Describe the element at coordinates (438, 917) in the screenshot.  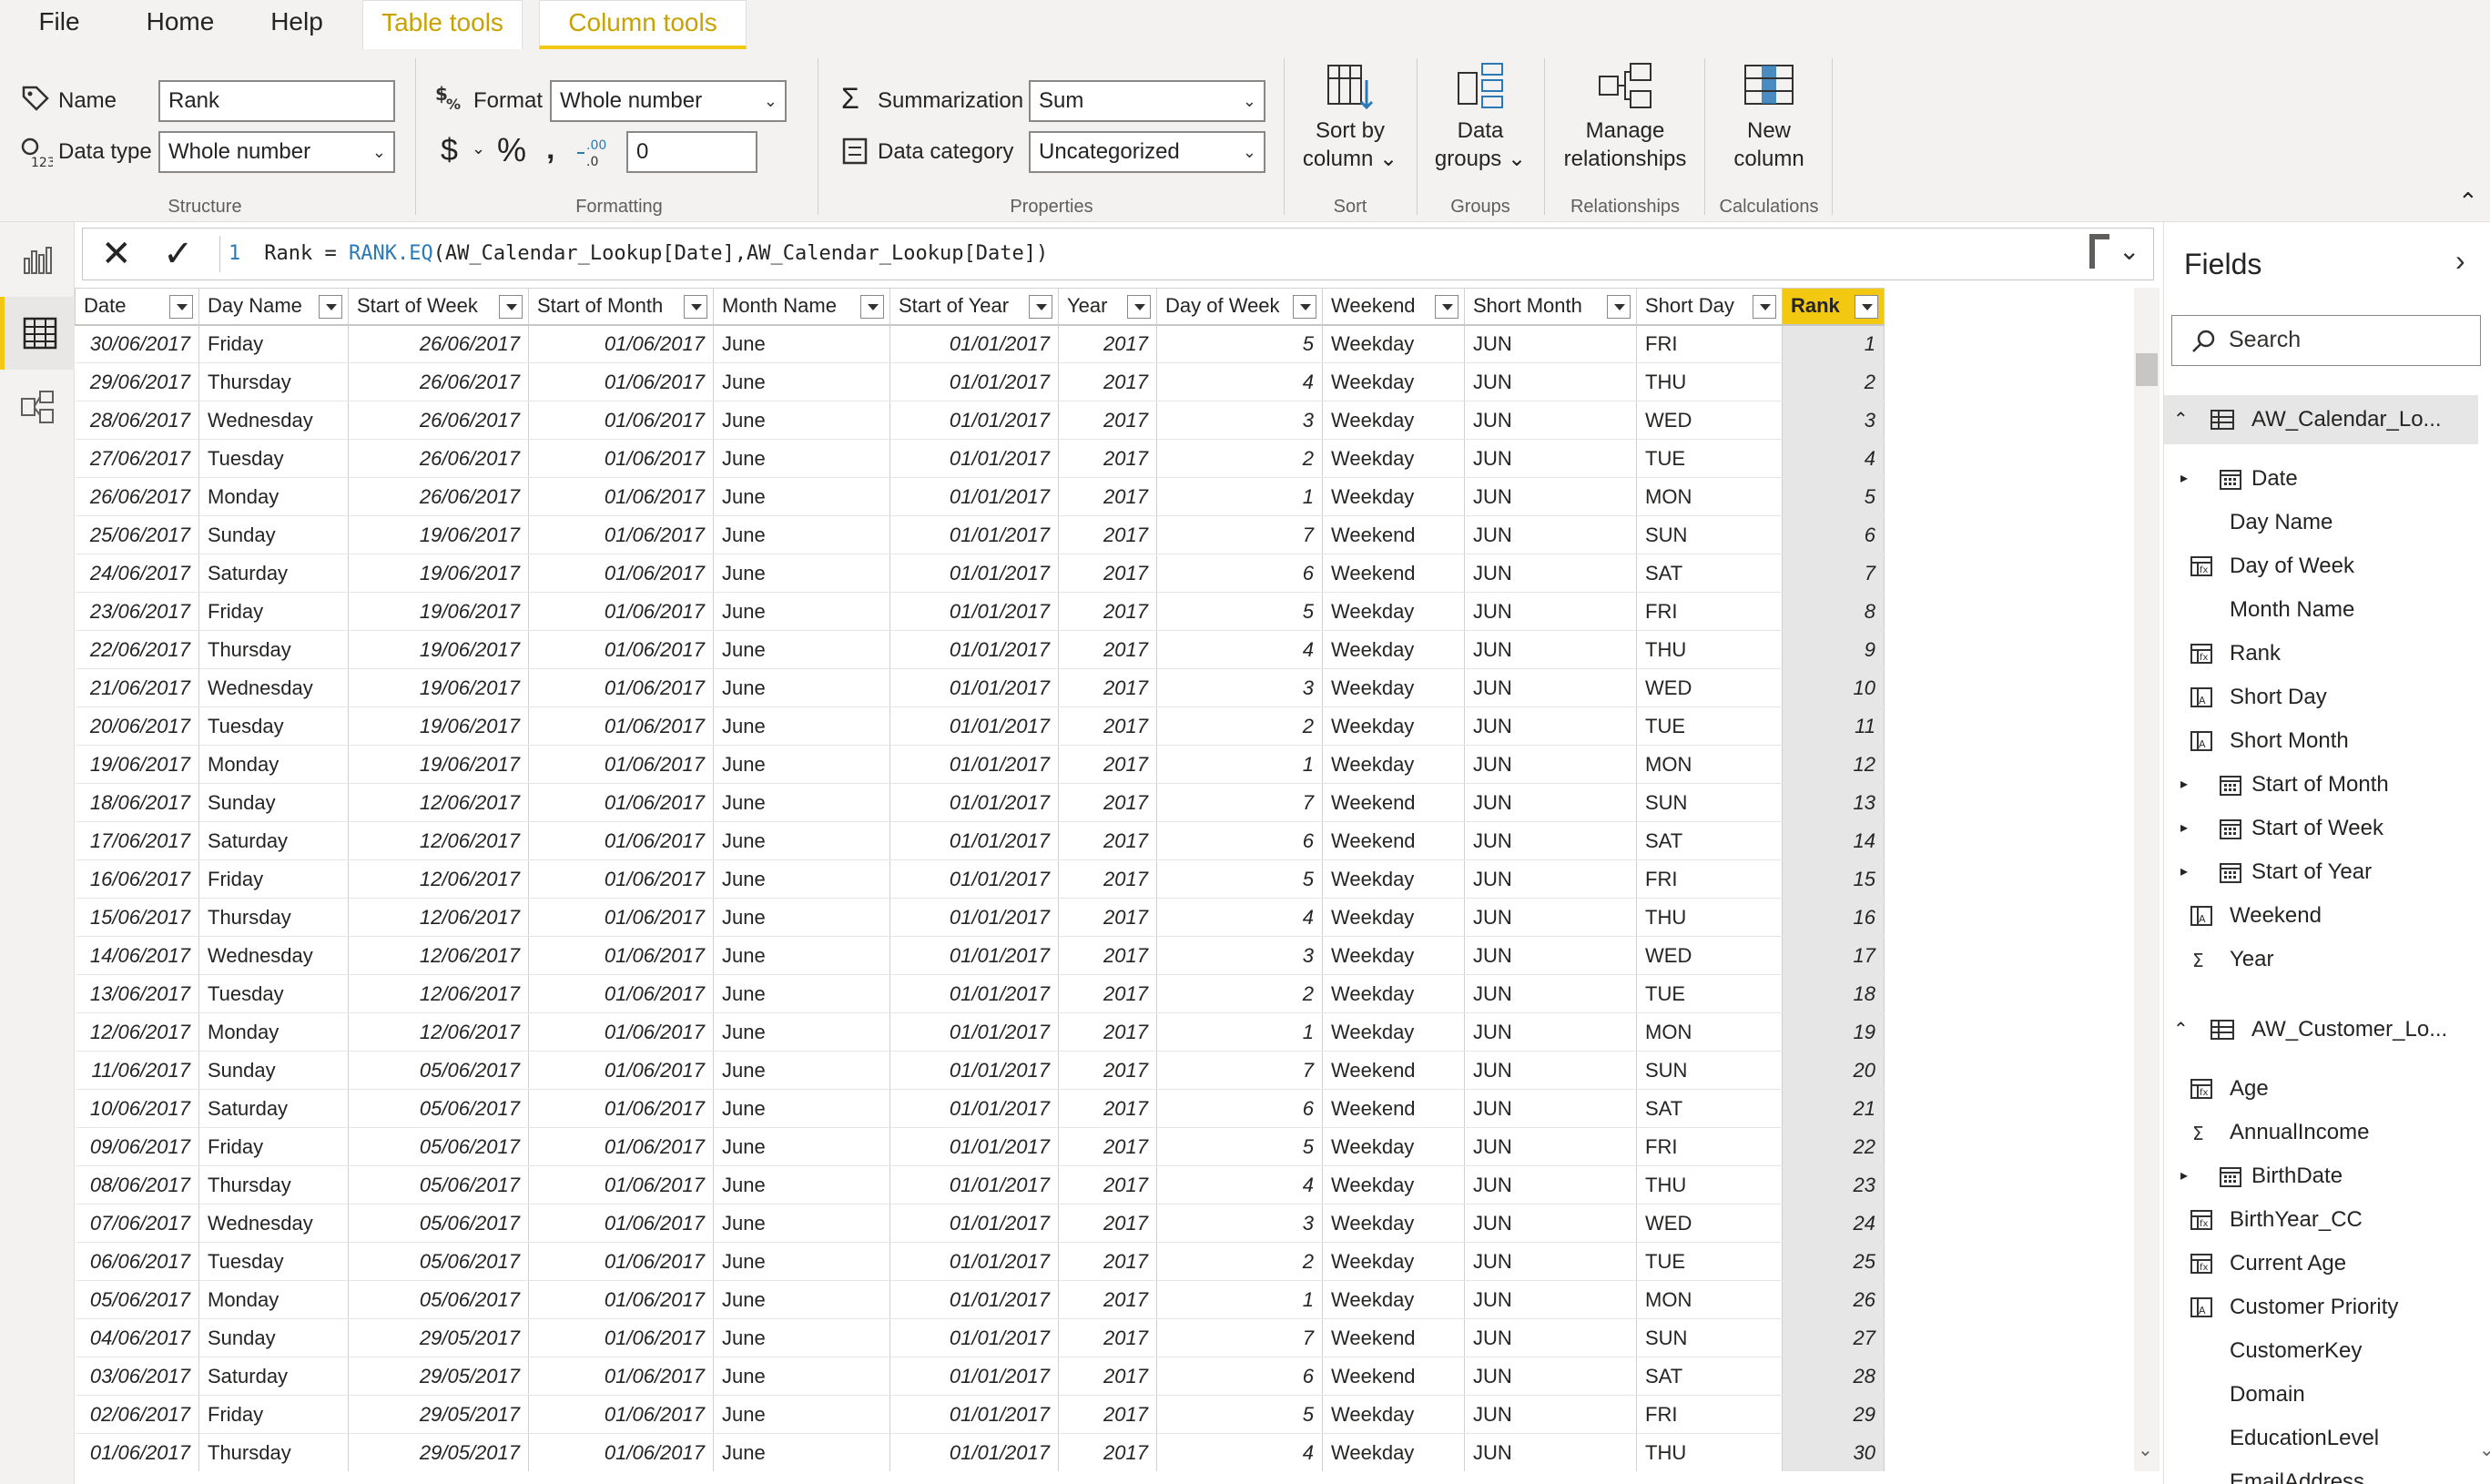
I see `table-cell: 12/06/2017` at that location.